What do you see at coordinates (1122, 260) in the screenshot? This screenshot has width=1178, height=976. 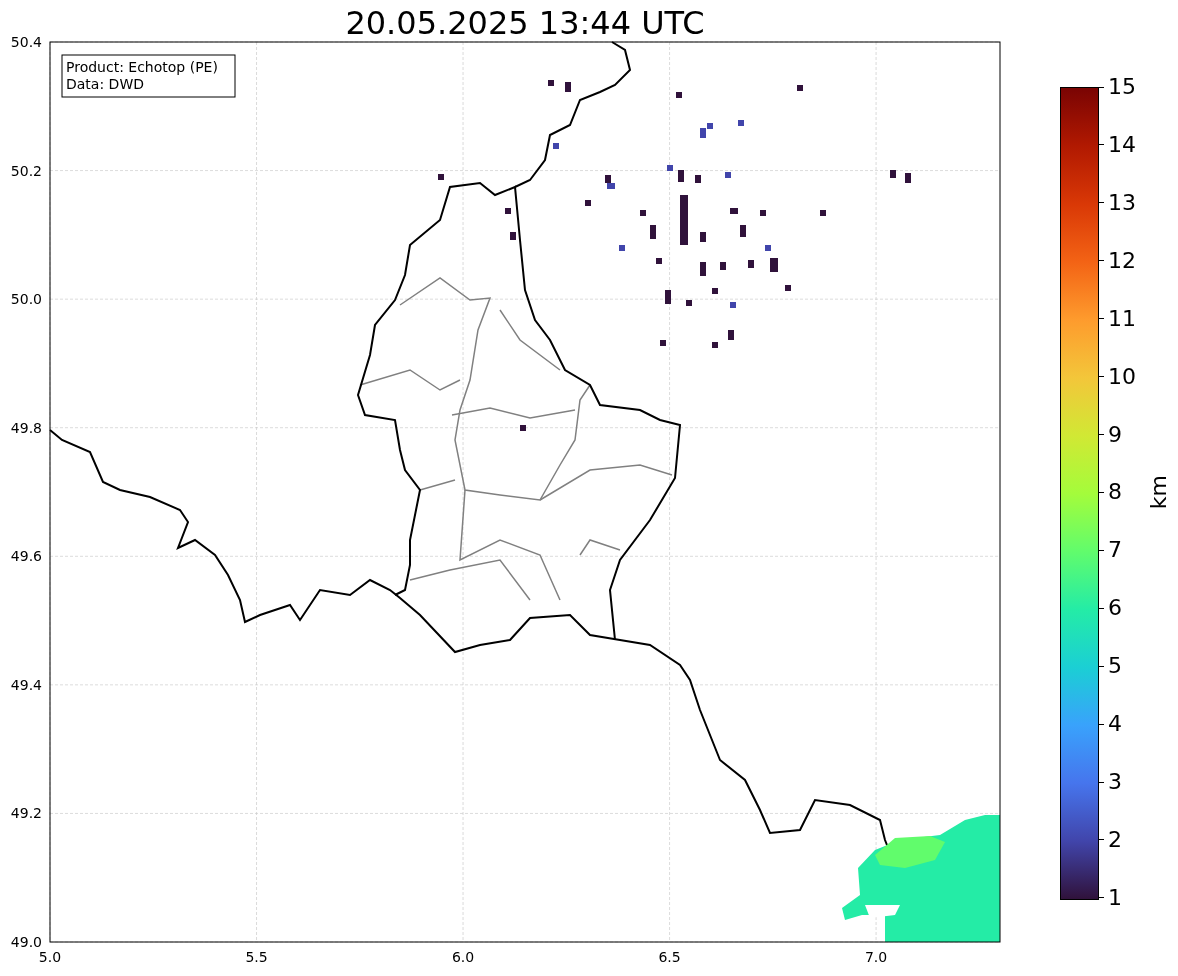 I see `colorbar-tick-label: 12` at bounding box center [1122, 260].